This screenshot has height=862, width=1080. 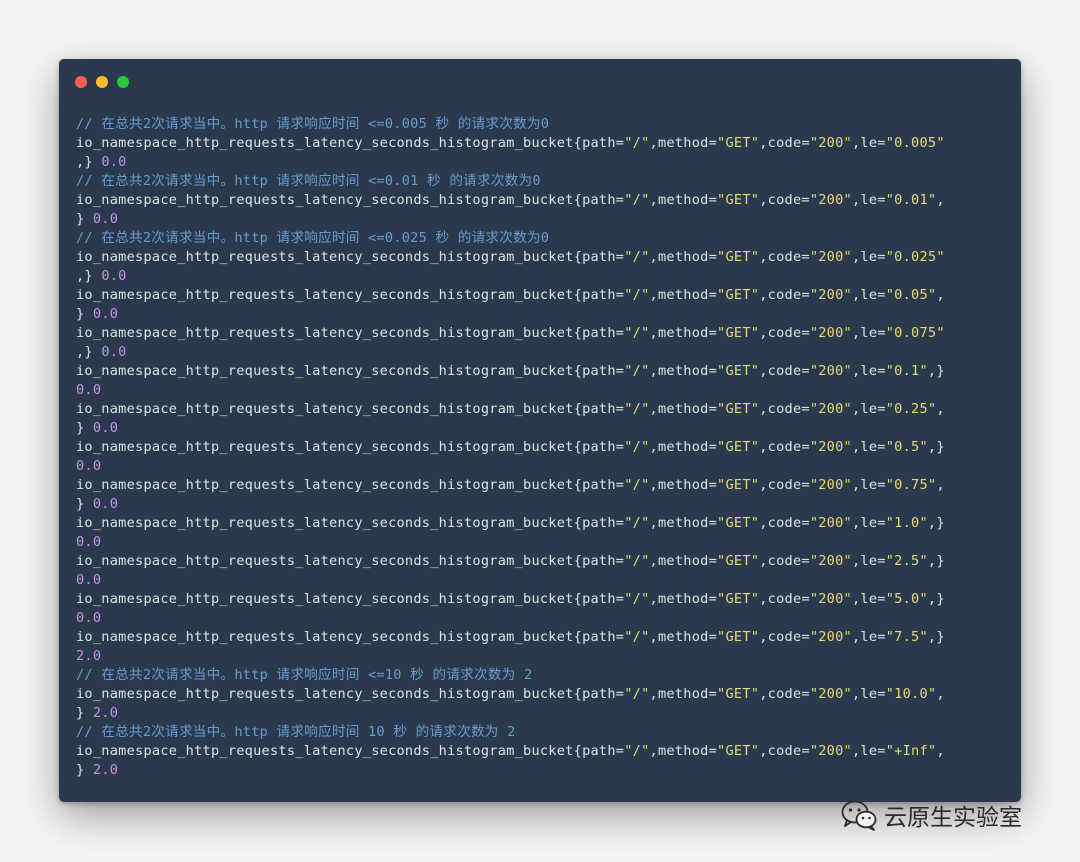 What do you see at coordinates (123, 82) in the screenshot?
I see `zoom-button` at bounding box center [123, 82].